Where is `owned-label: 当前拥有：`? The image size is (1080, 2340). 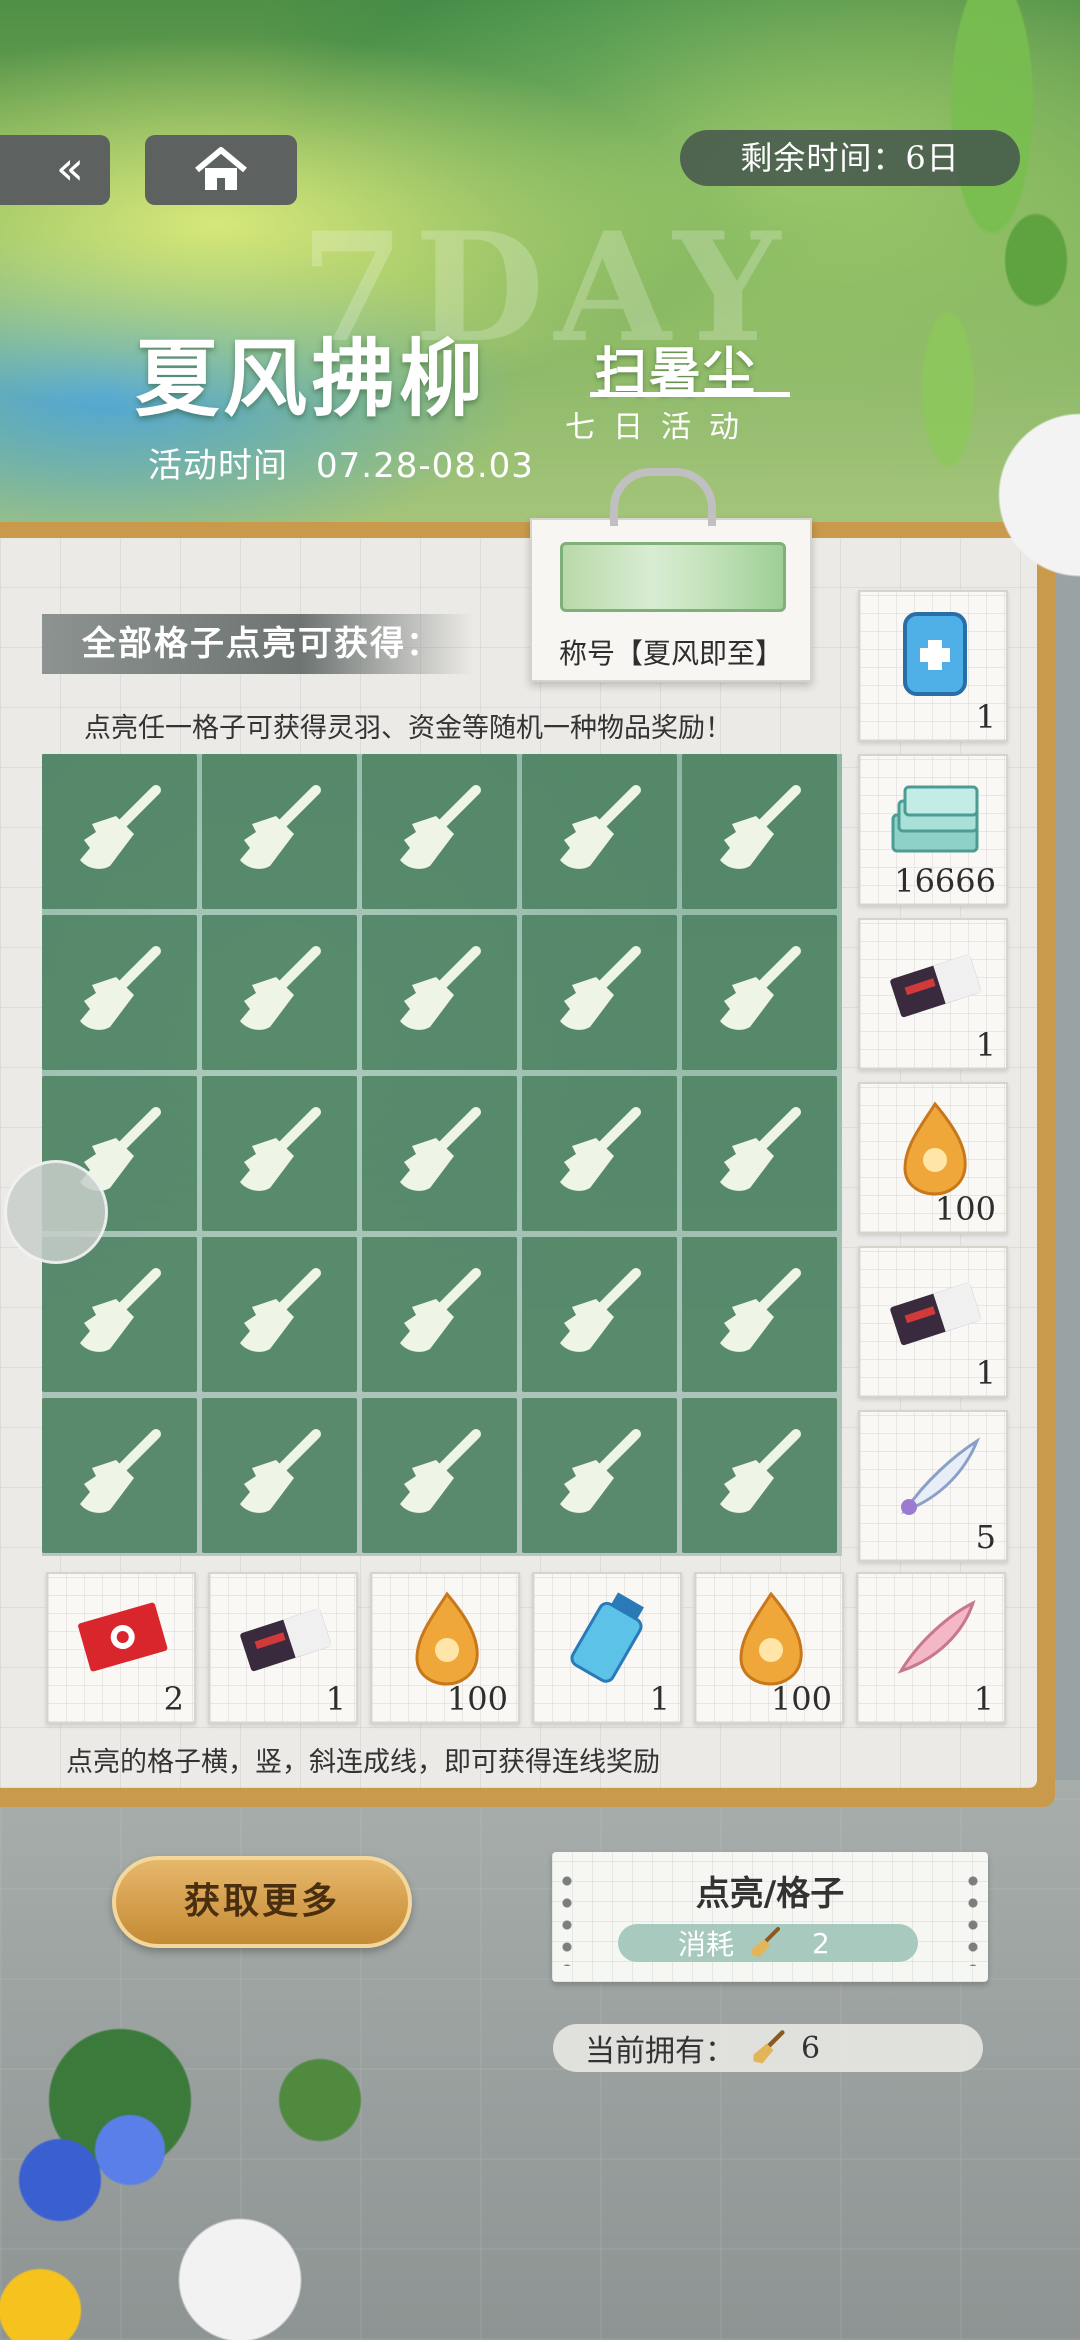
owned-label: 当前拥有： is located at coordinates (660, 2051).